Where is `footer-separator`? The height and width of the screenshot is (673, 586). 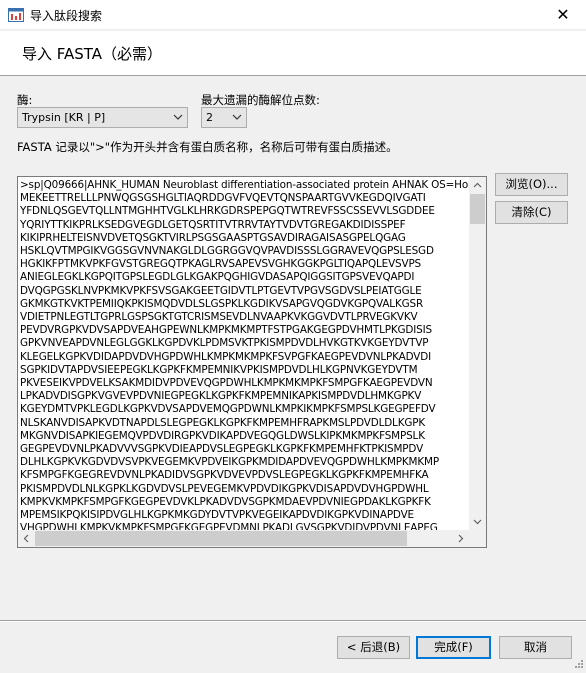 footer-separator is located at coordinates (293, 621).